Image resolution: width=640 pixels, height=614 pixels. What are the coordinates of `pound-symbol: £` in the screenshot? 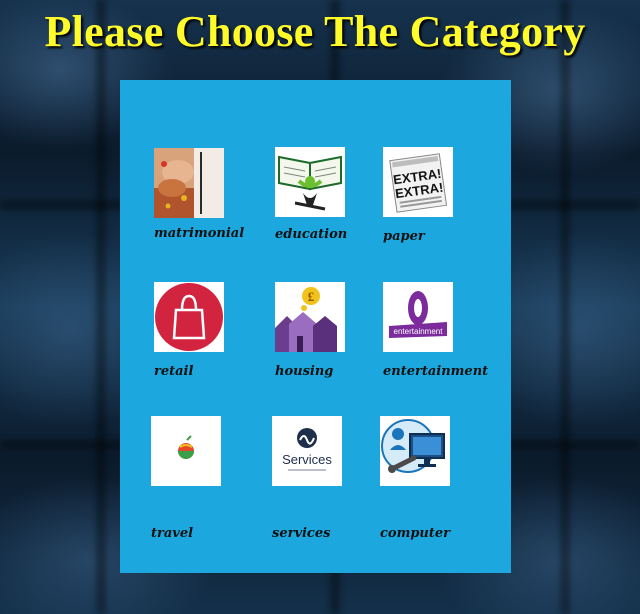 It's located at (311, 296).